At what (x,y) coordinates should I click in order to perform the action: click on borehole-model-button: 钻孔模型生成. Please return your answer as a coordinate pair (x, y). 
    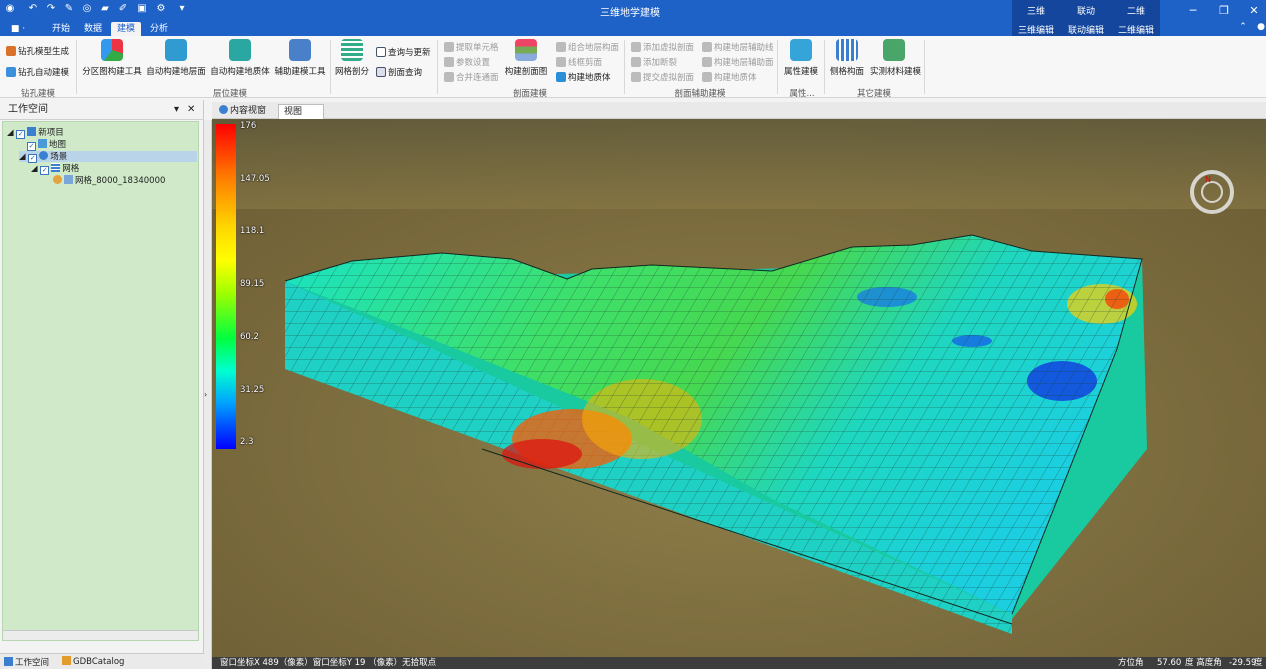
    Looking at the image, I should click on (37, 51).